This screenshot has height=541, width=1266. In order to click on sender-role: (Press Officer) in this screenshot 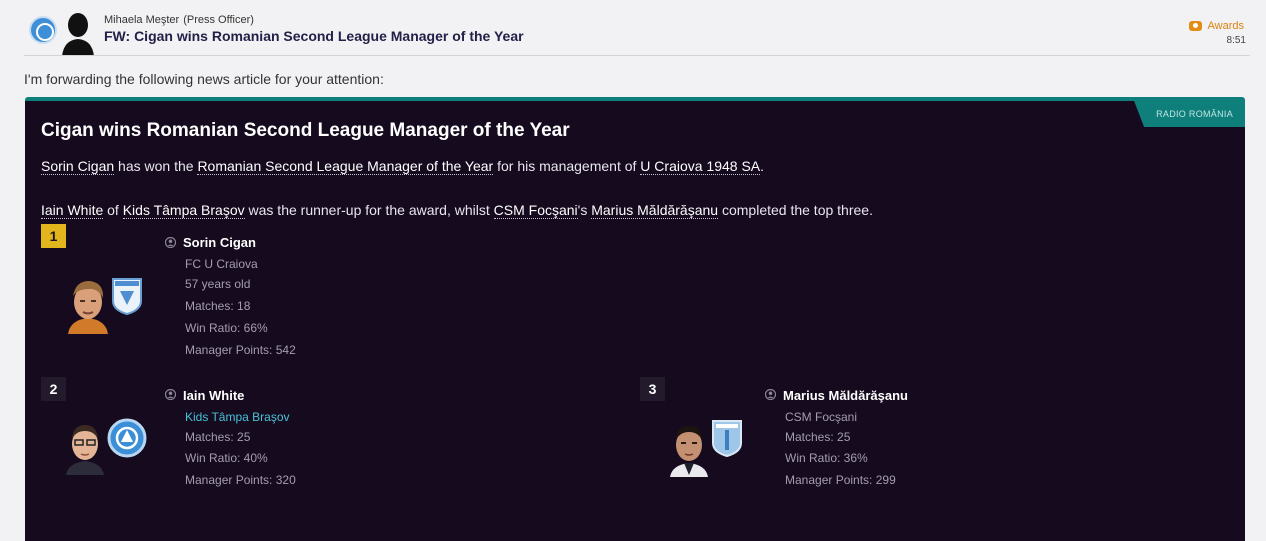, I will do `click(218, 20)`.